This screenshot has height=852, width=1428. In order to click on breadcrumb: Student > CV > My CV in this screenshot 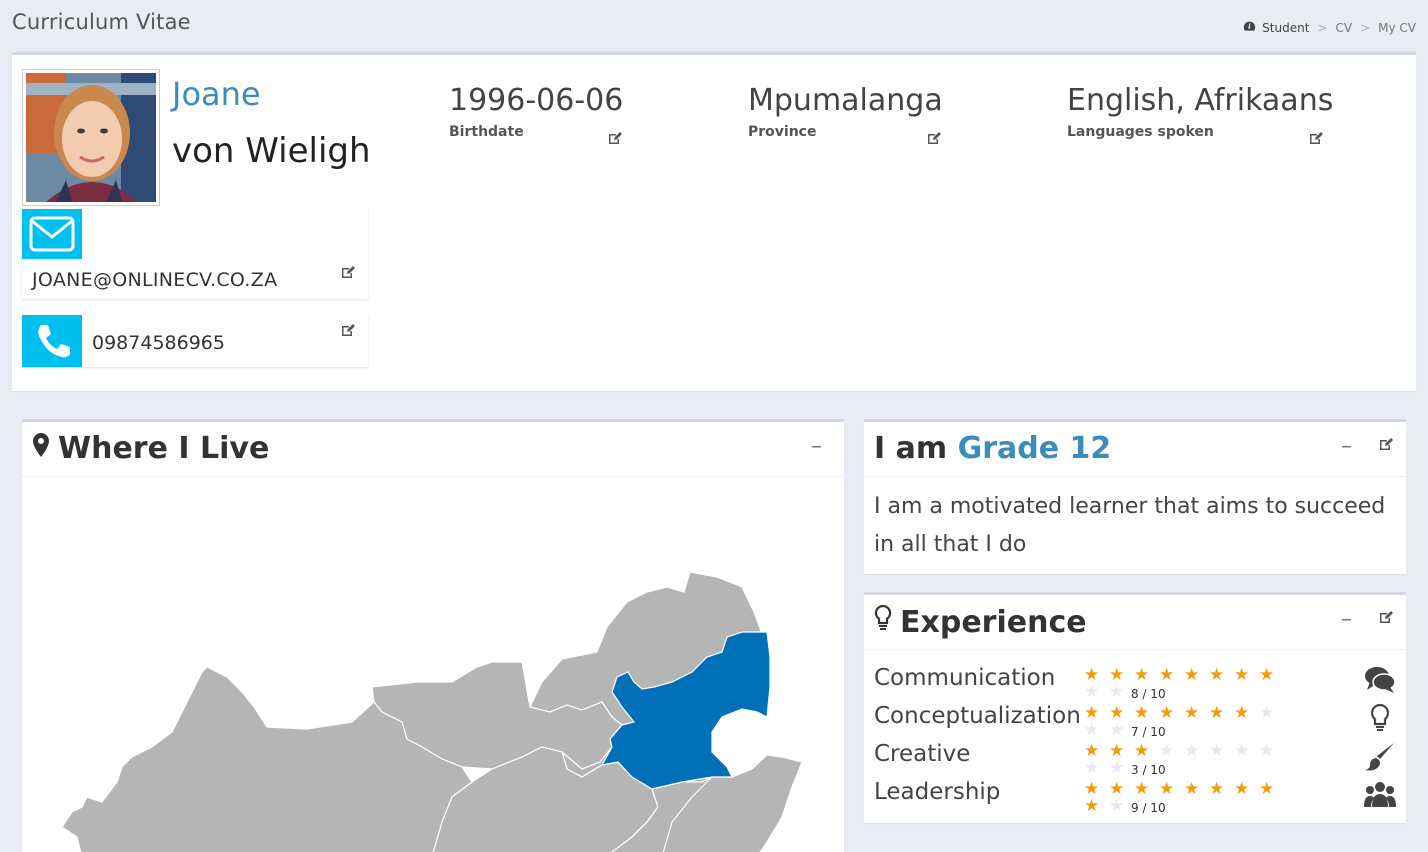, I will do `click(1329, 28)`.